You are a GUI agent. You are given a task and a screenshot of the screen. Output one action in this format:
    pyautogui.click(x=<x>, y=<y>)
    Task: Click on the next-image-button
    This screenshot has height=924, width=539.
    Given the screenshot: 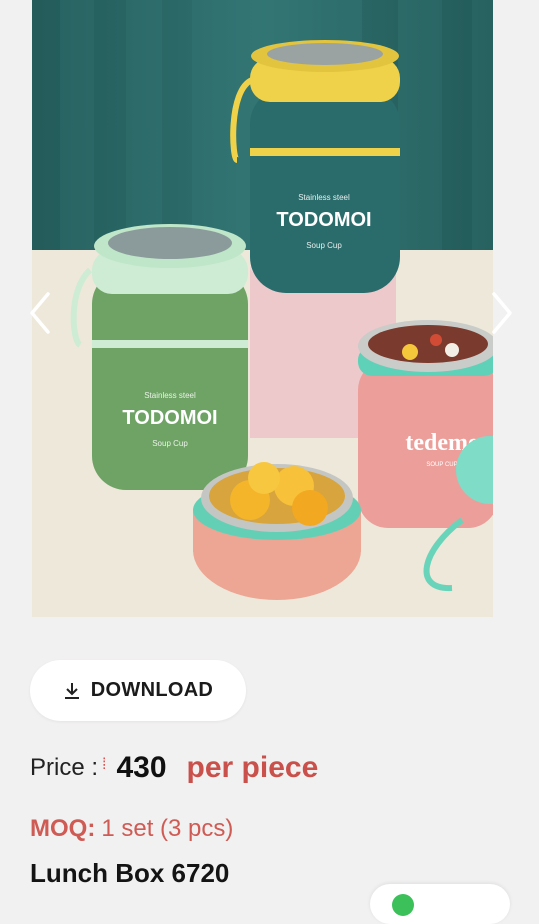 What is the action you would take?
    pyautogui.click(x=502, y=313)
    